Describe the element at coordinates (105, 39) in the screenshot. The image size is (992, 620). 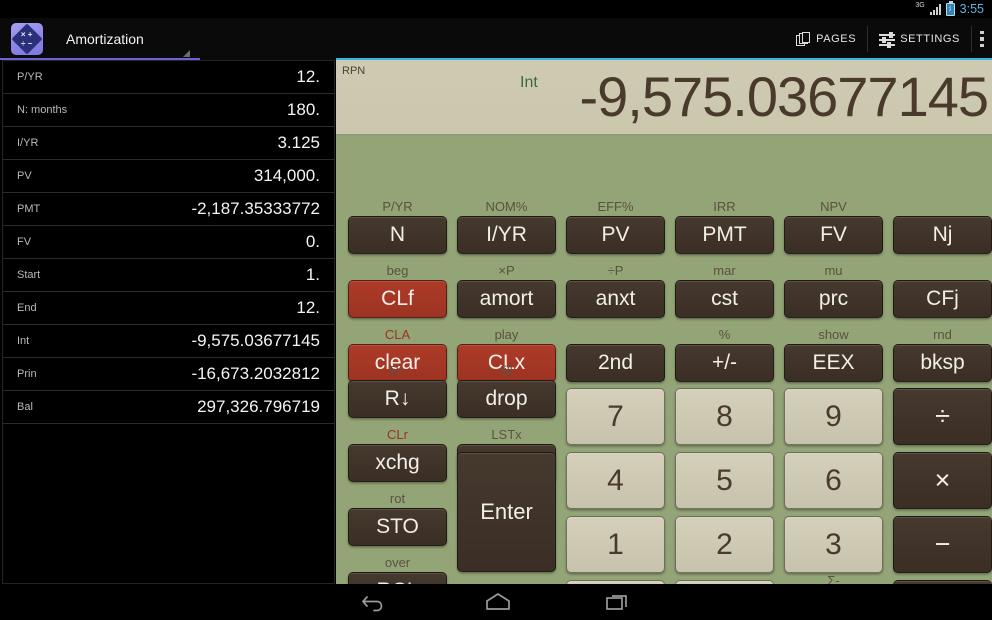
I see `page-title: Amortization` at that location.